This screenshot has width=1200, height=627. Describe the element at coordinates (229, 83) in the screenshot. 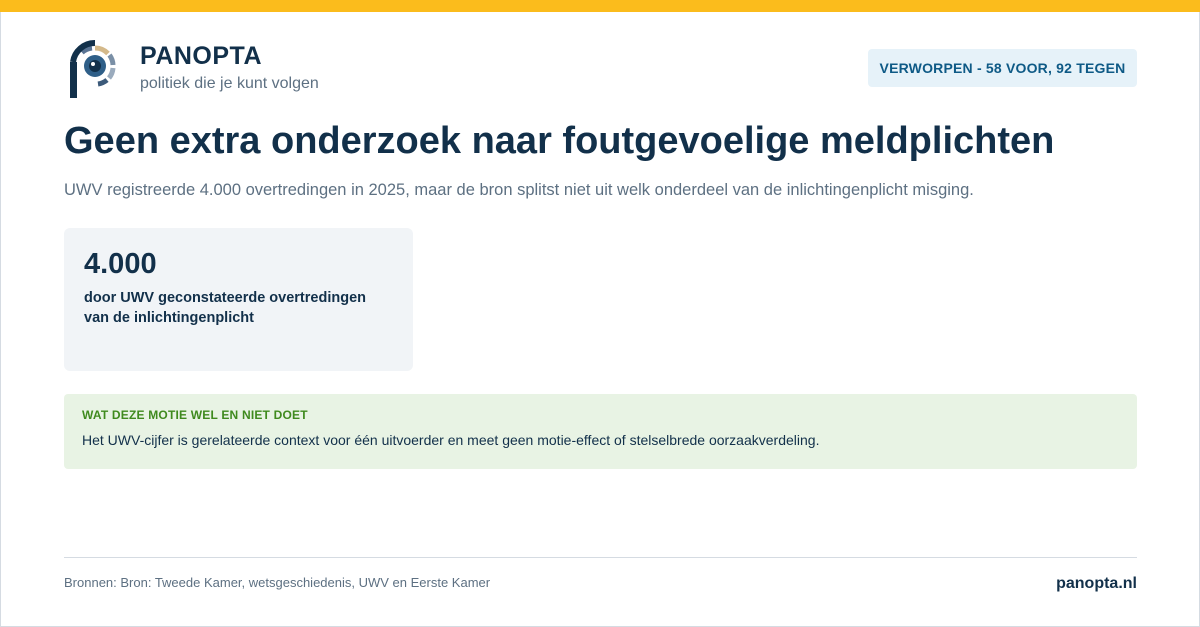

I see `brand-tagline: politiek die je kunt volgen` at that location.